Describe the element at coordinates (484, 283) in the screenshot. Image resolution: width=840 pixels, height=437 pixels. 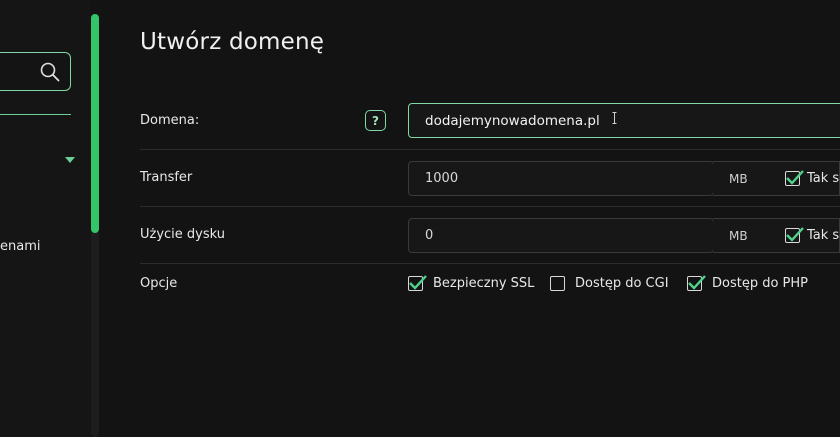
I see `option-ssl-label: Bezpieczny SSL` at that location.